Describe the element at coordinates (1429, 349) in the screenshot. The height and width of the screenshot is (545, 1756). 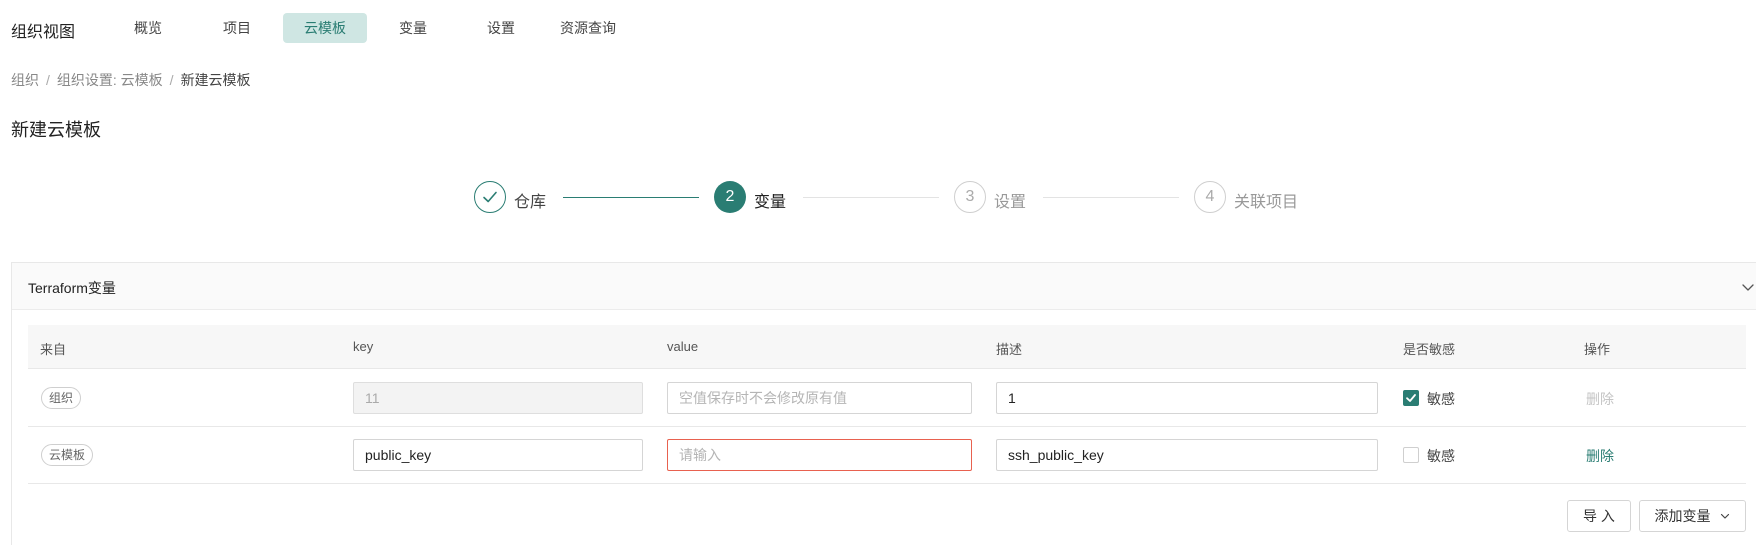
I see `column-sensitive: 是否敏感` at that location.